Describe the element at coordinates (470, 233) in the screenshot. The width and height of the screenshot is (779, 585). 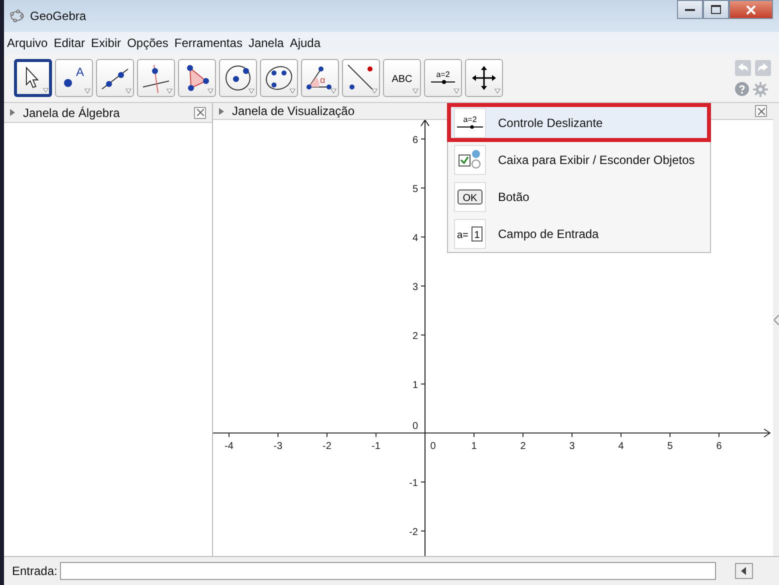
I see `input-tool-icon: a= 1` at that location.